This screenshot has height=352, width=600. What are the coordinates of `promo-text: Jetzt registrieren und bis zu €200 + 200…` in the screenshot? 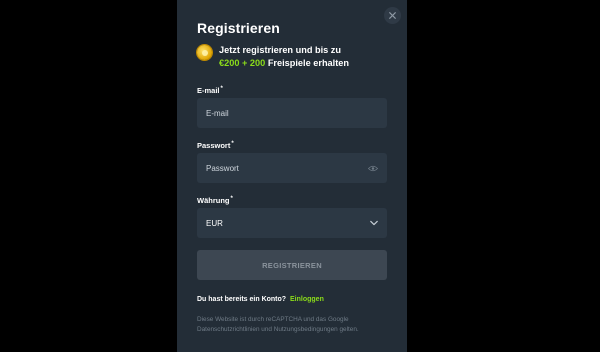 It's located at (284, 57).